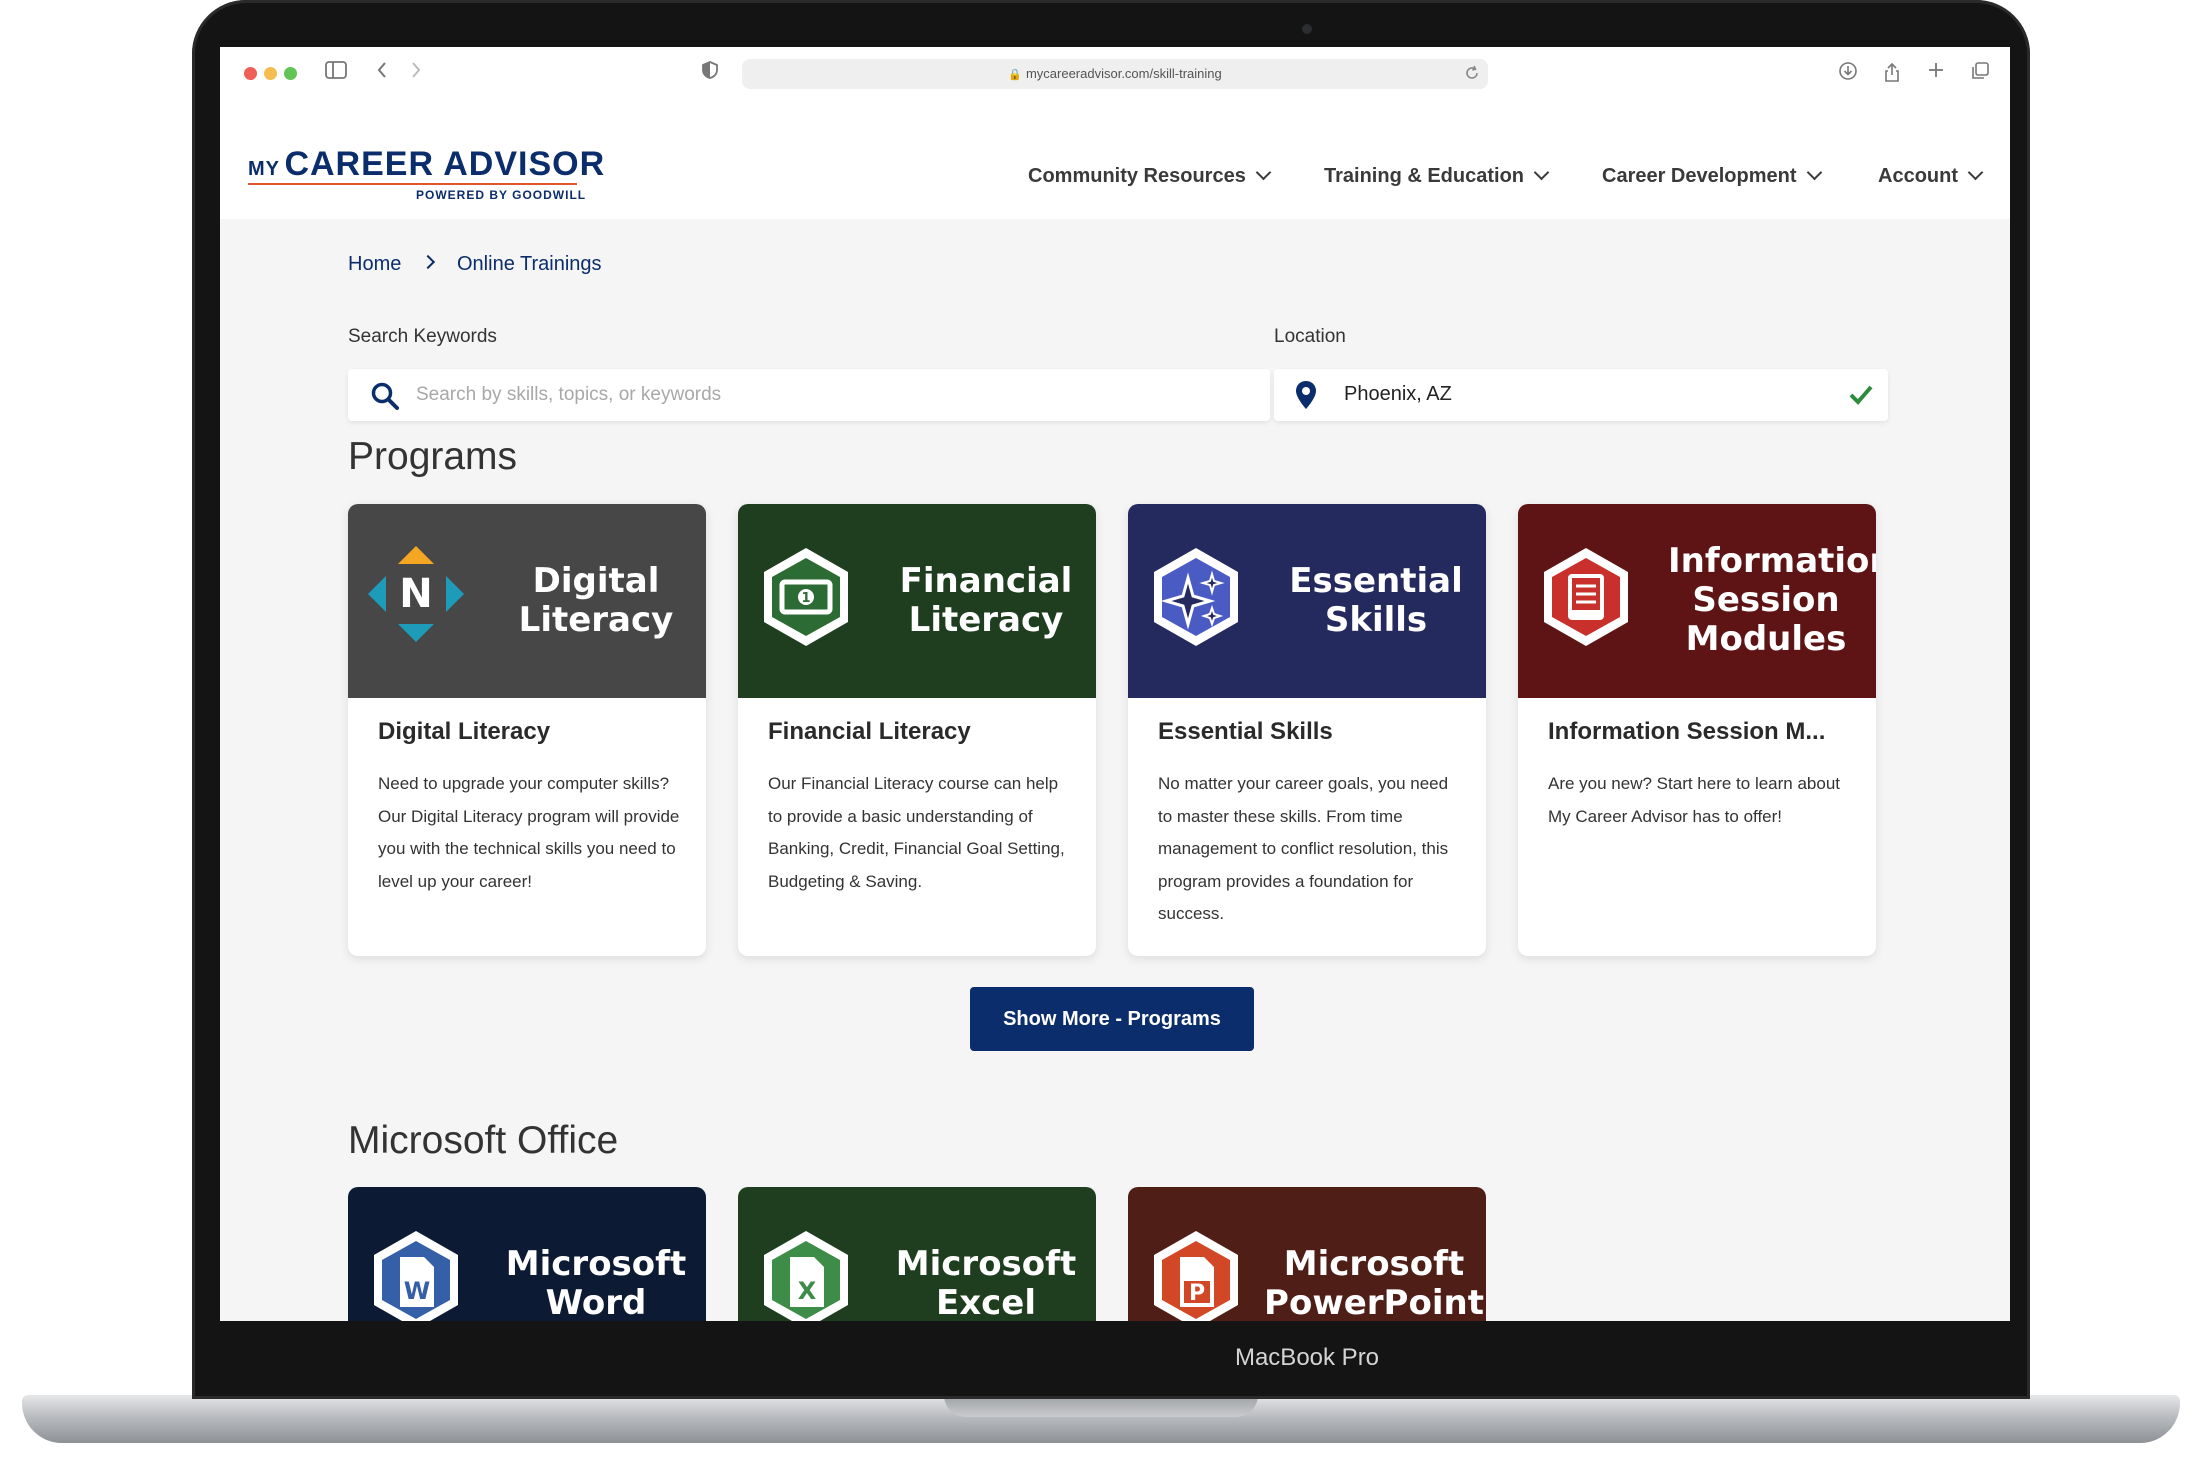  Describe the element at coordinates (382, 73) in the screenshot. I see `back-icon` at that location.